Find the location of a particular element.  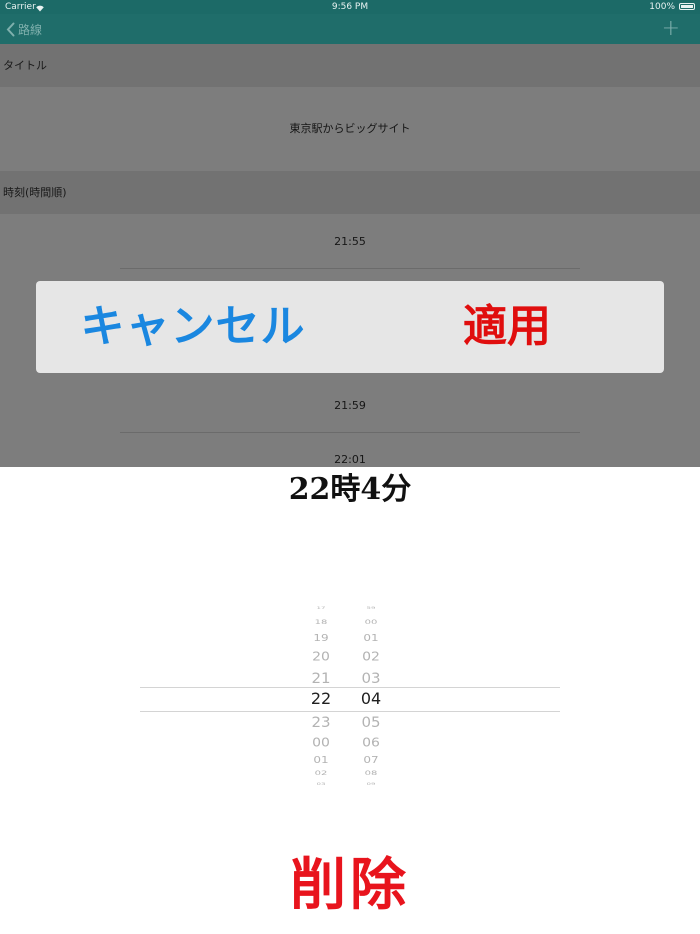

minute-option: 09 is located at coordinates (371, 784).